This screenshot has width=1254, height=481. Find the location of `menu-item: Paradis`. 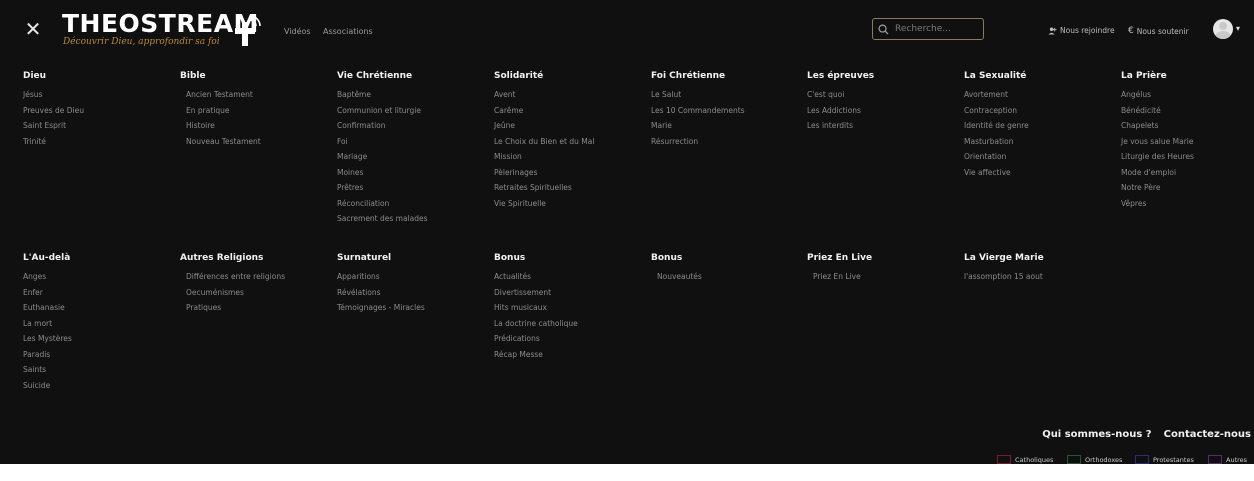

menu-item: Paradis is located at coordinates (98, 355).